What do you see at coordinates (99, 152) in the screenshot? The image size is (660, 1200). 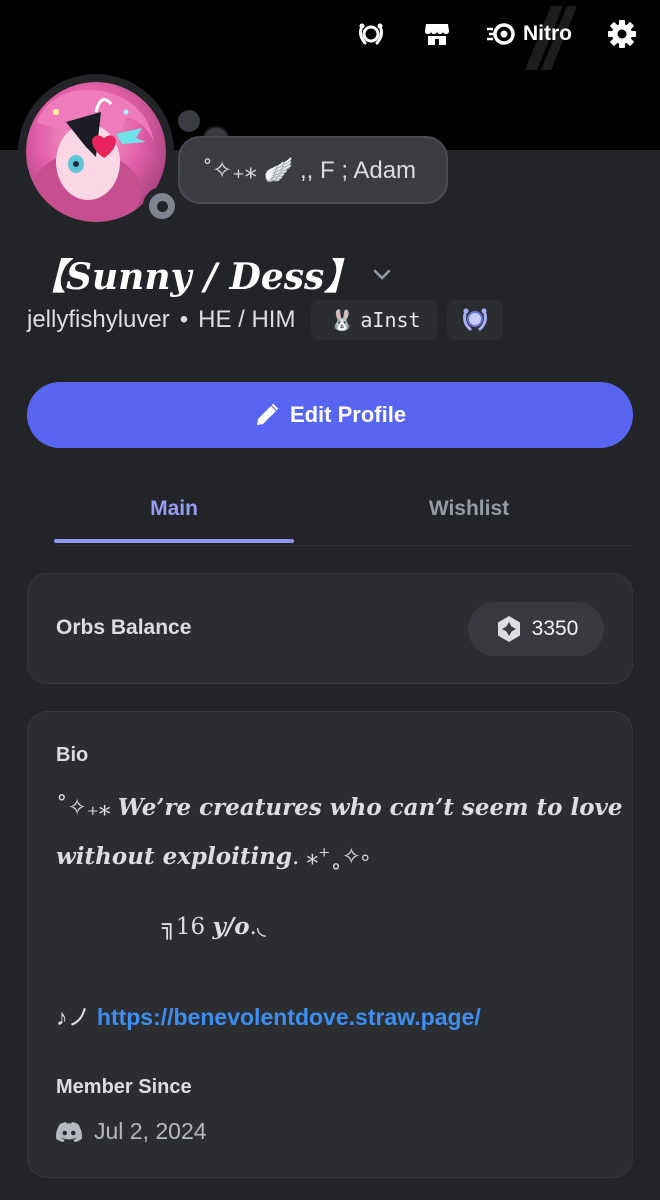 I see `avatar` at bounding box center [99, 152].